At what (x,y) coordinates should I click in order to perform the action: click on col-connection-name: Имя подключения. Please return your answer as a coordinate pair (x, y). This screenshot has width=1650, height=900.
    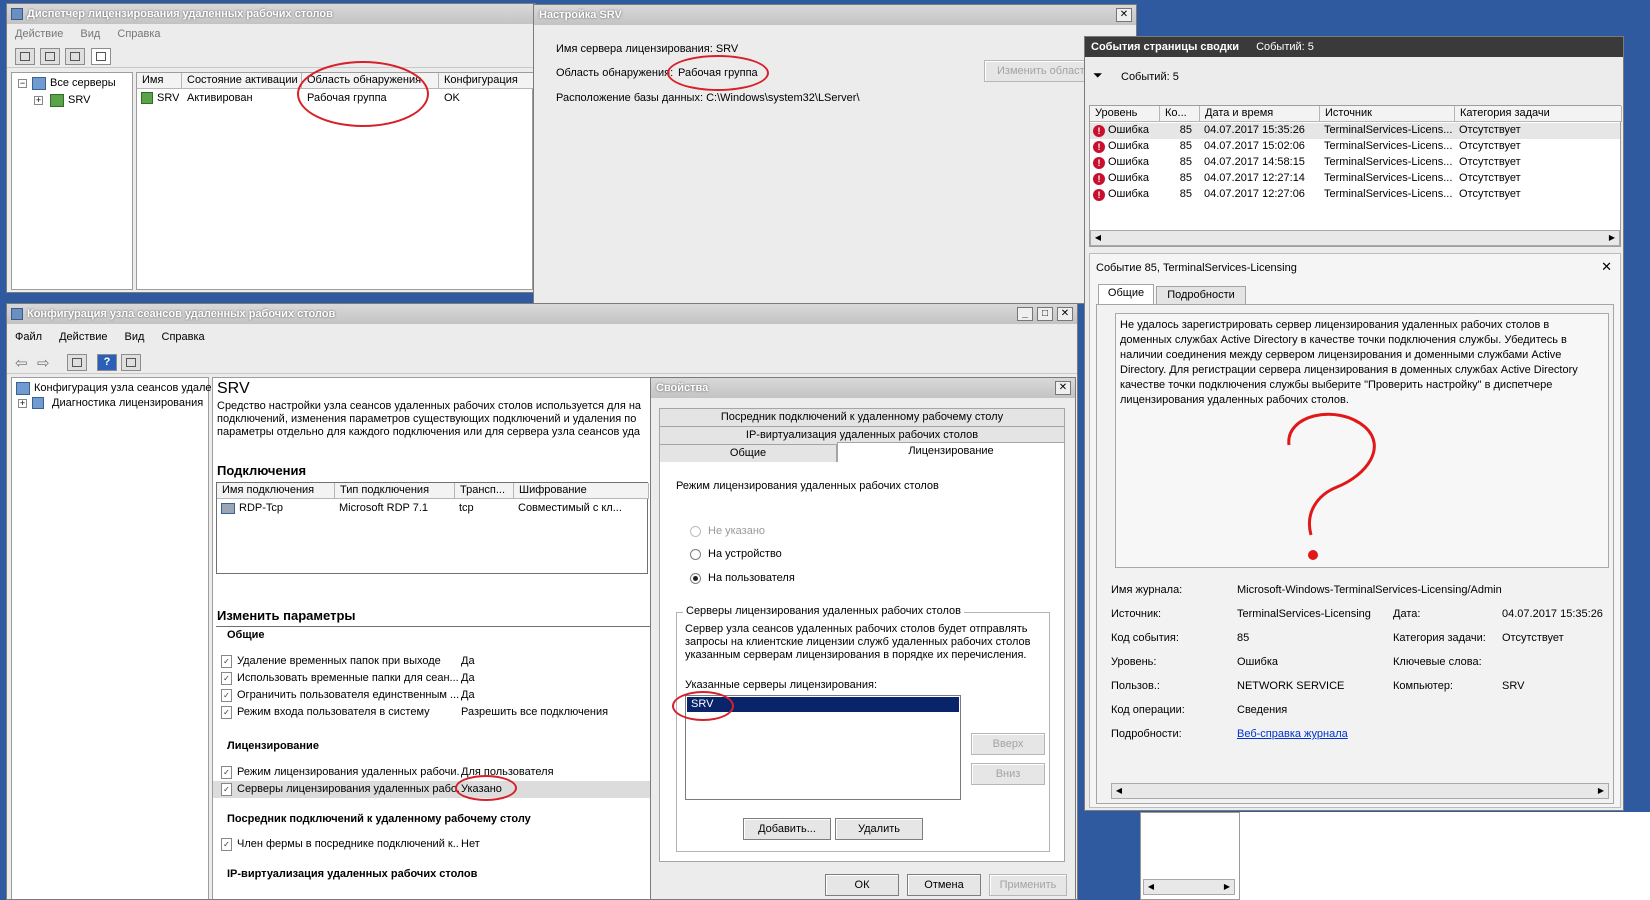
    Looking at the image, I should click on (276, 491).